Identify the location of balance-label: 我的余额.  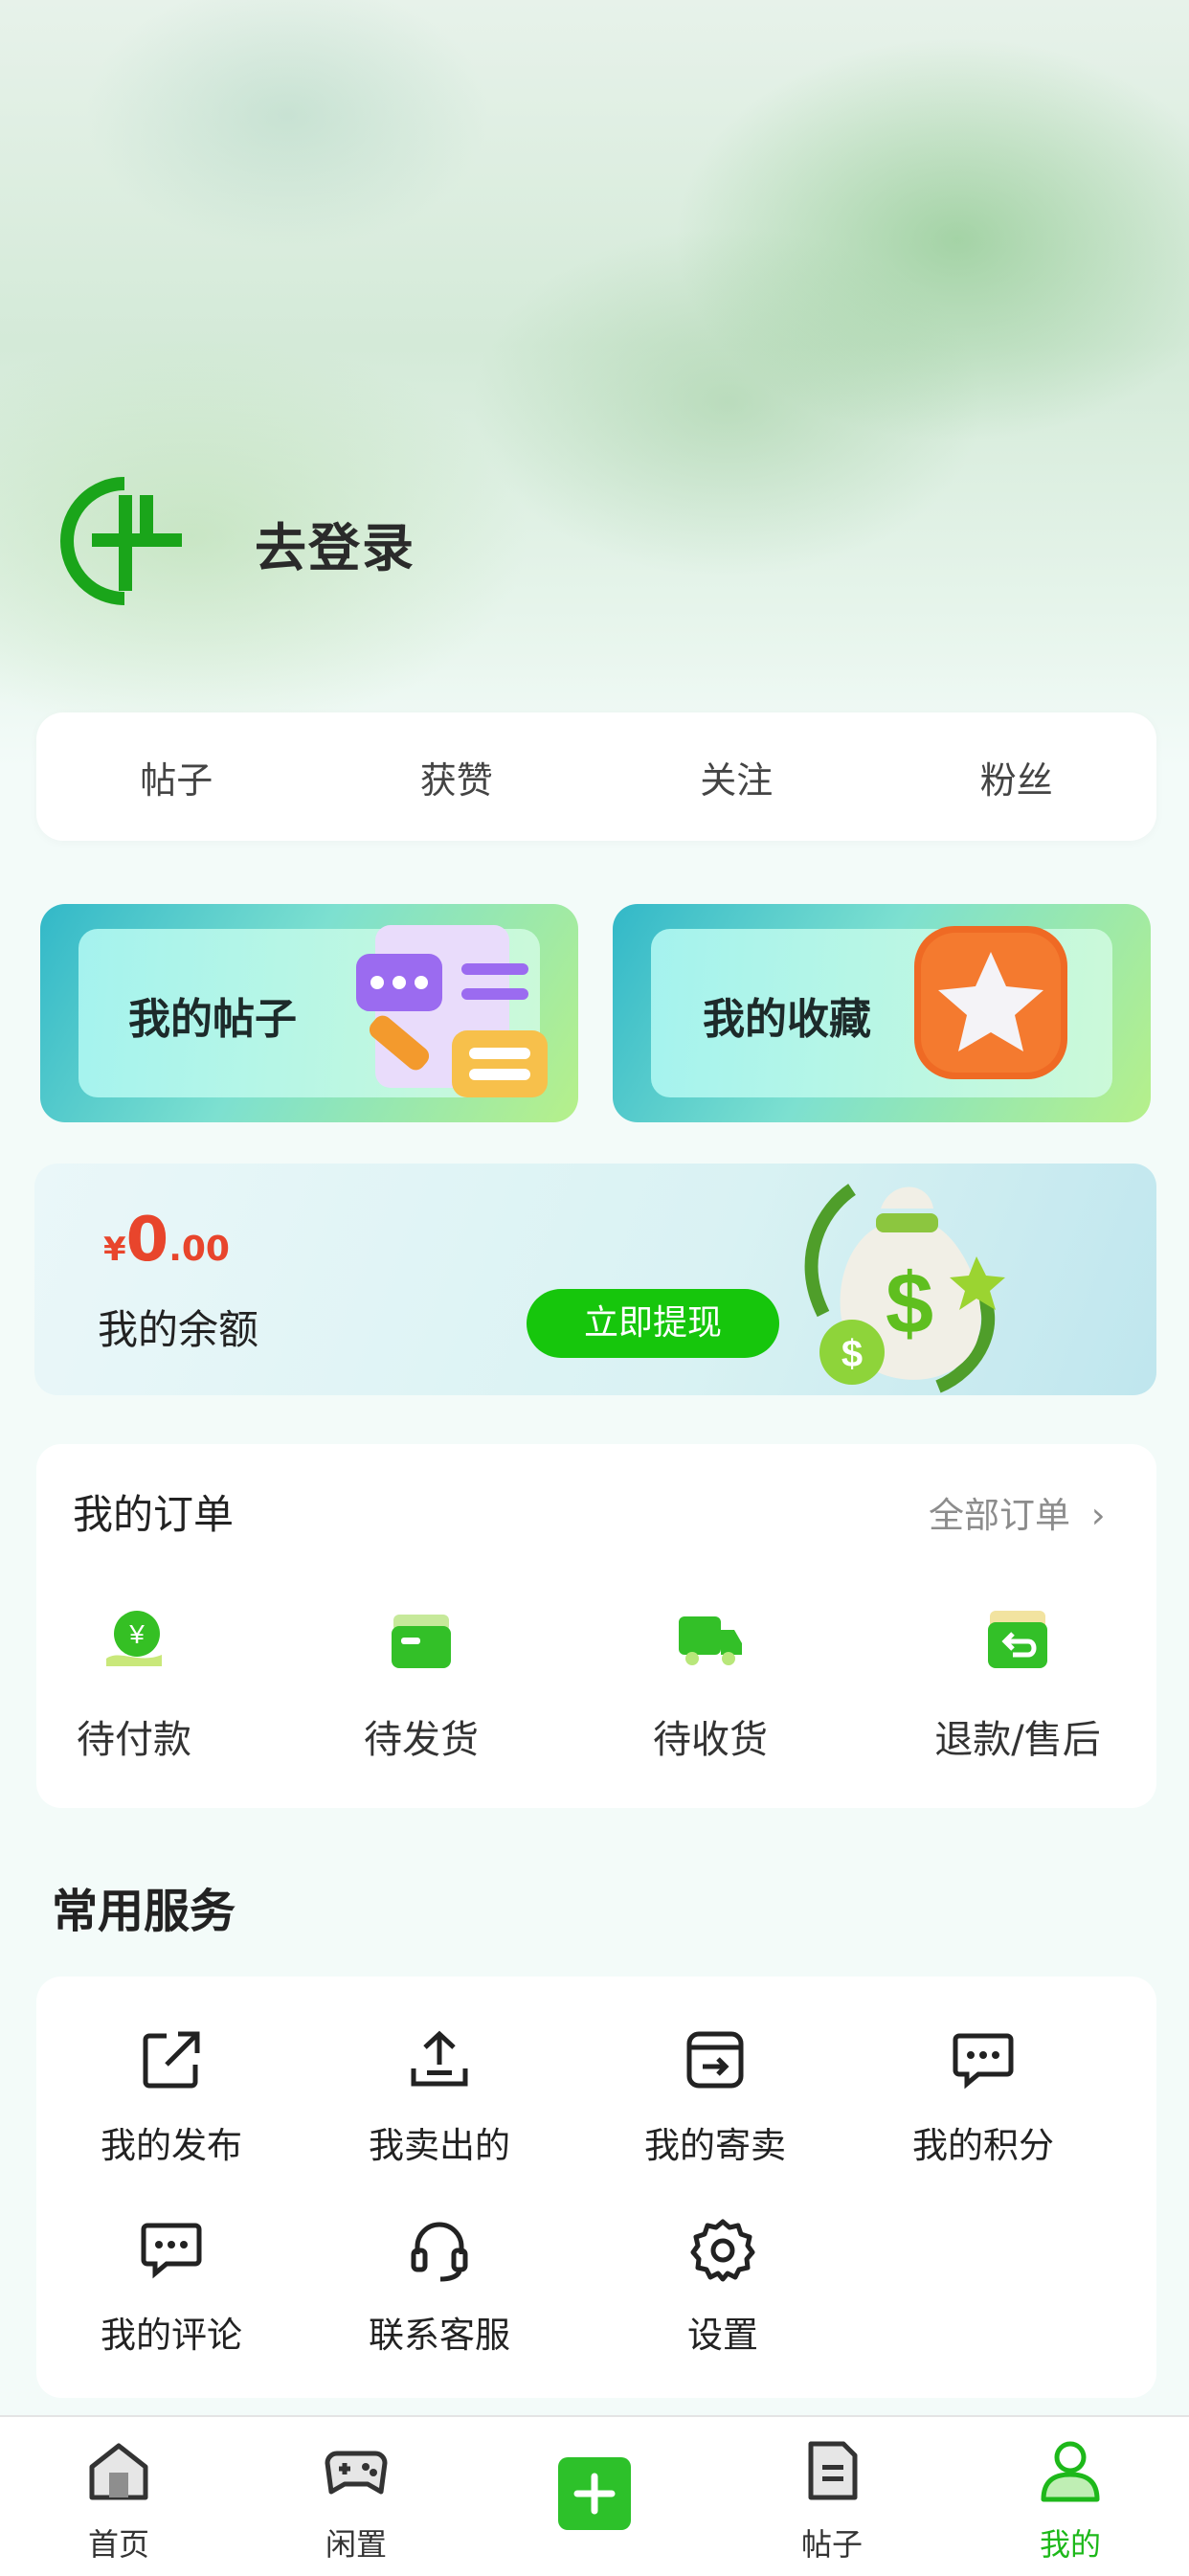
(178, 1329).